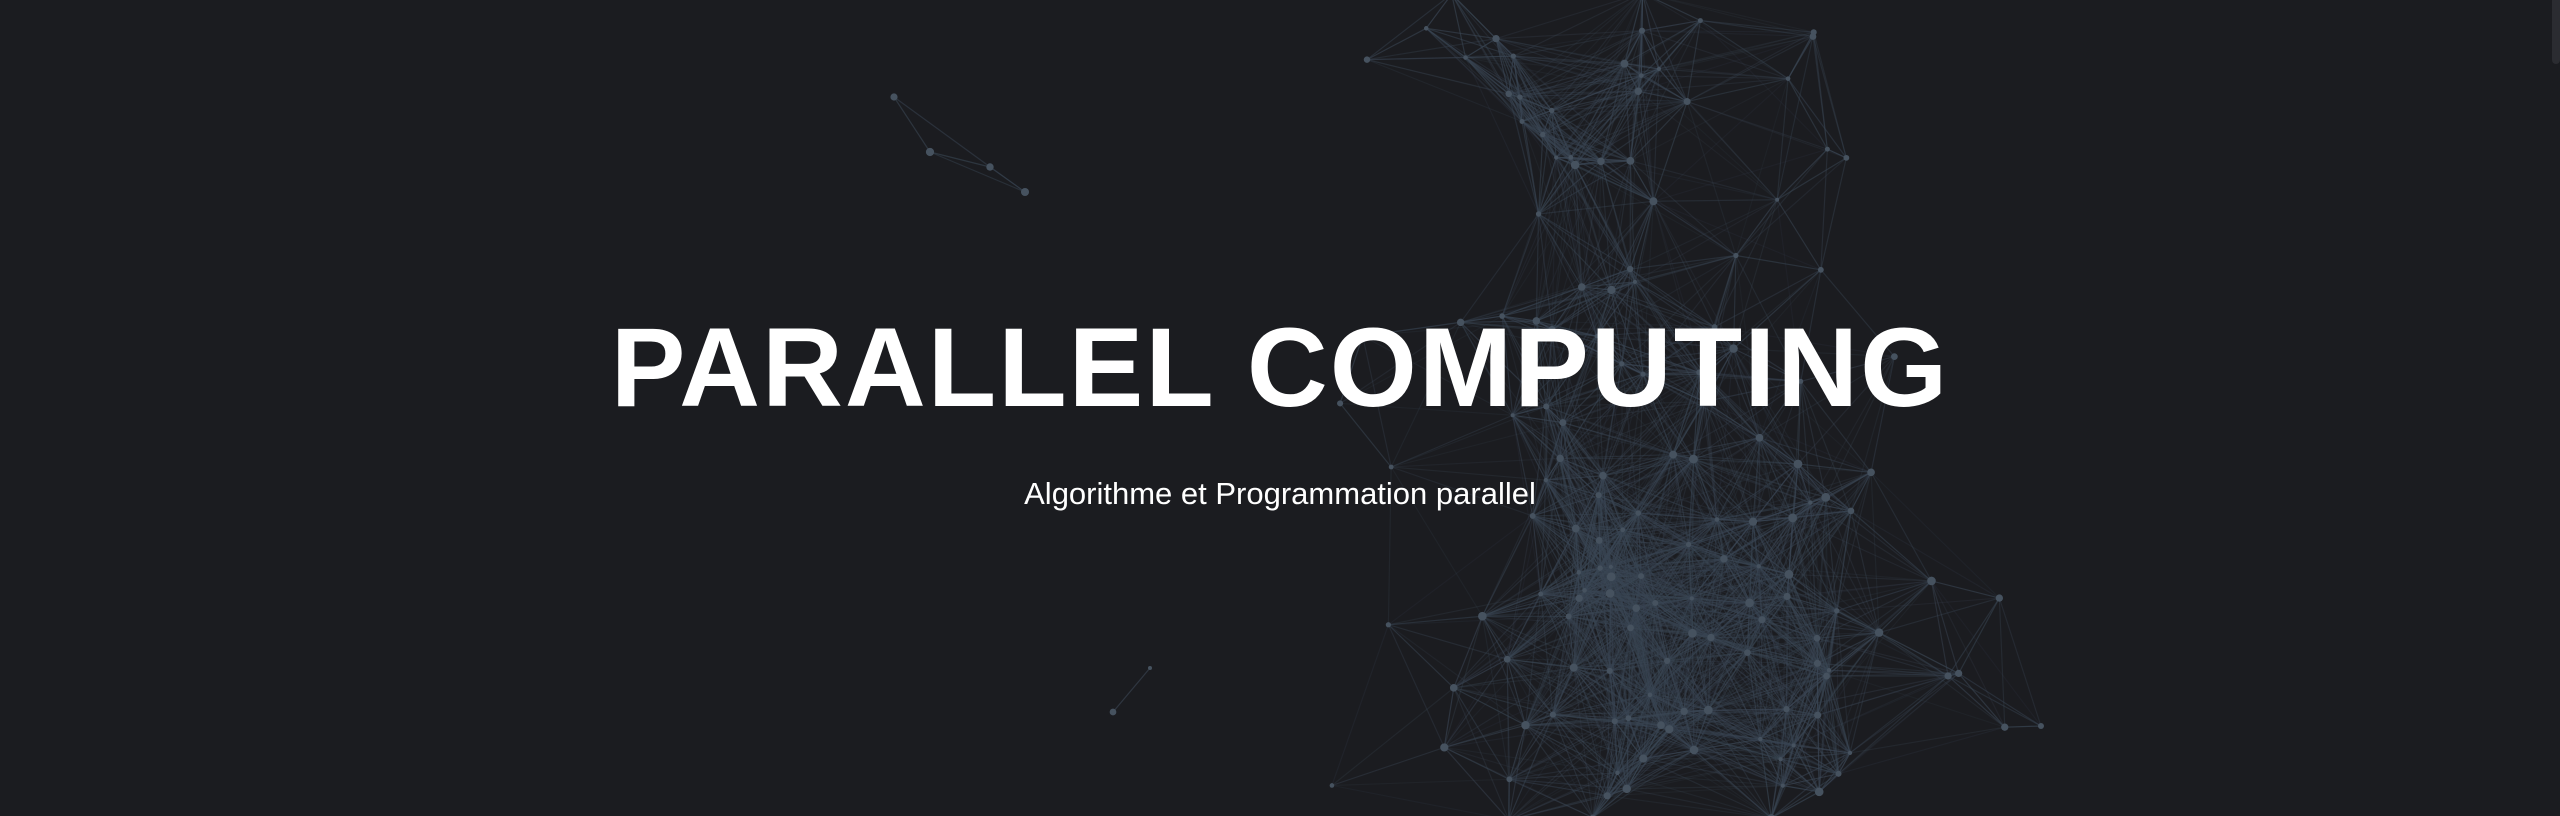  Describe the element at coordinates (1280, 493) in the screenshot. I see `hero-subtitle: Algorithme et Programmation parallel` at that location.